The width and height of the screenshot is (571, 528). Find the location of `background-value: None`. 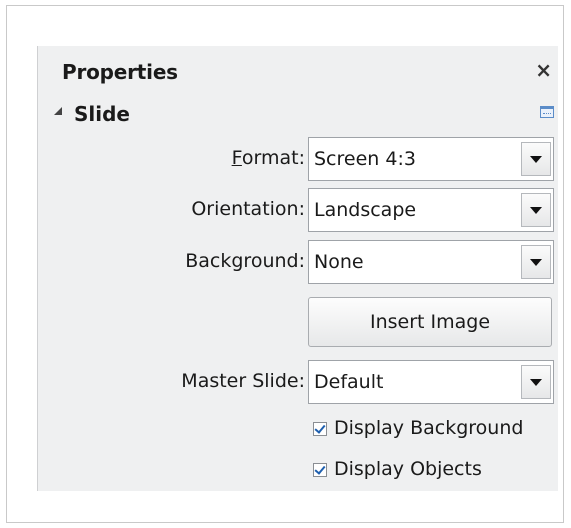

background-value: None is located at coordinates (339, 262).